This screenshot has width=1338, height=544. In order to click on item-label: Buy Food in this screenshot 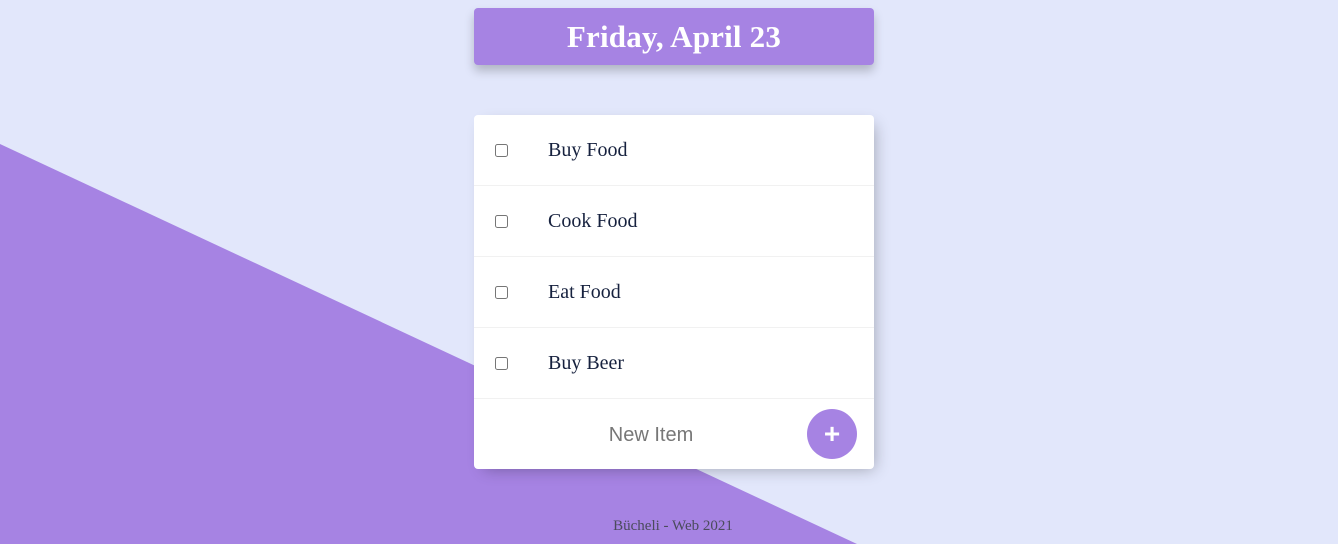, I will do `click(588, 149)`.